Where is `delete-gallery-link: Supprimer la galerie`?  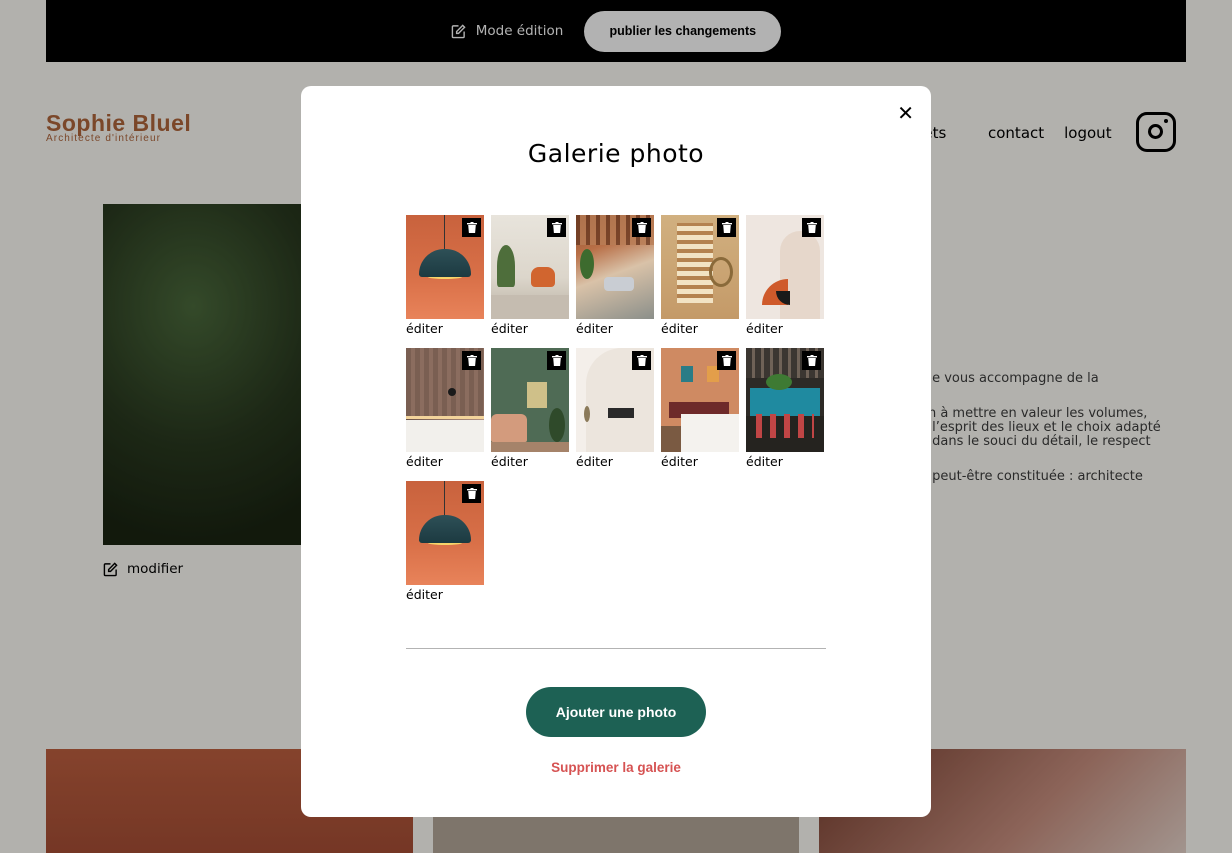 delete-gallery-link: Supprimer la galerie is located at coordinates (616, 767).